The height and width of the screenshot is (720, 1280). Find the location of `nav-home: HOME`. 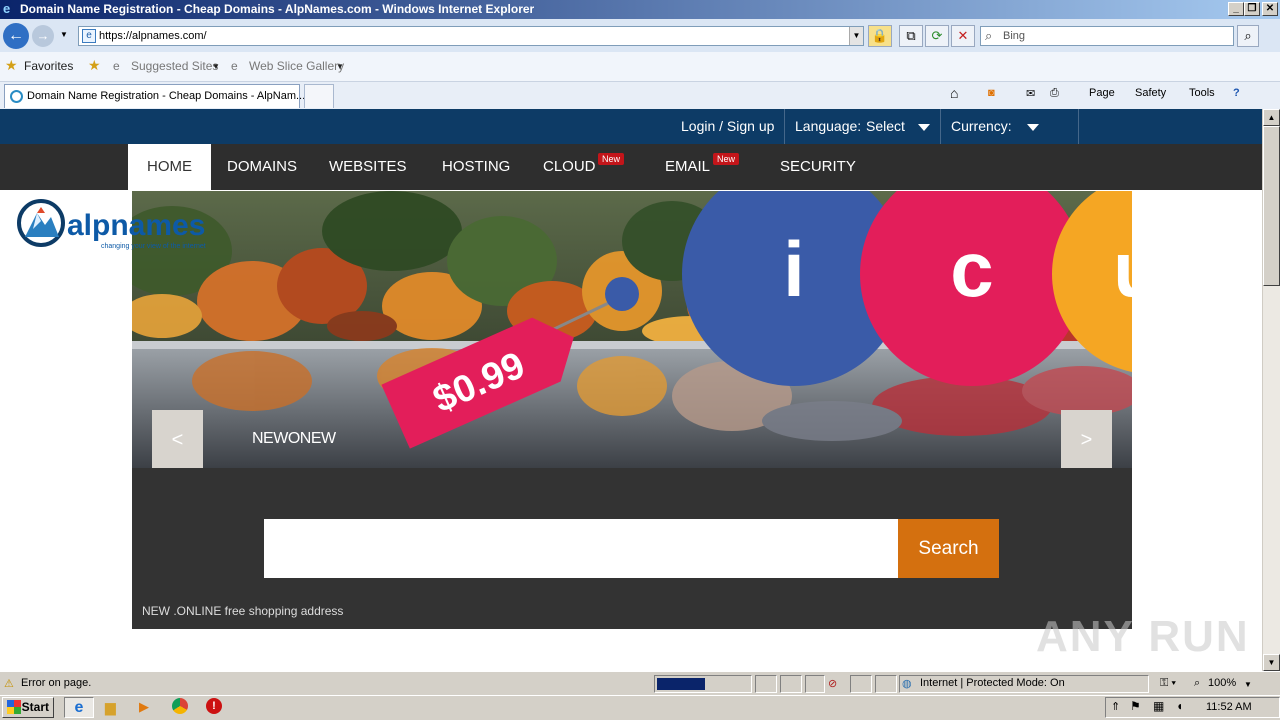

nav-home: HOME is located at coordinates (169, 167).